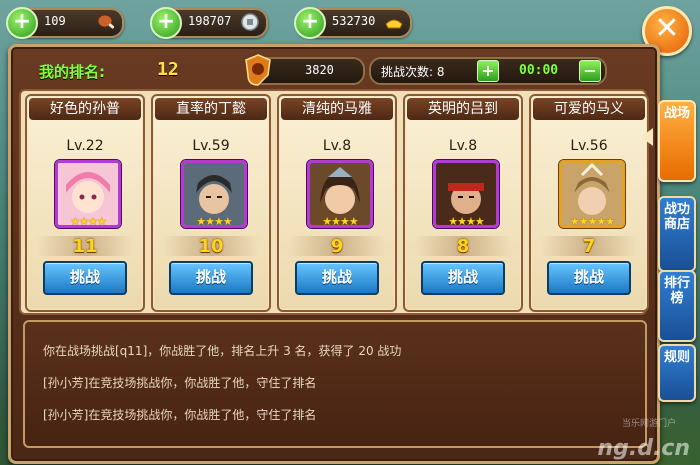 The image size is (700, 465). I want to click on gold-value: 532730, so click(354, 21).